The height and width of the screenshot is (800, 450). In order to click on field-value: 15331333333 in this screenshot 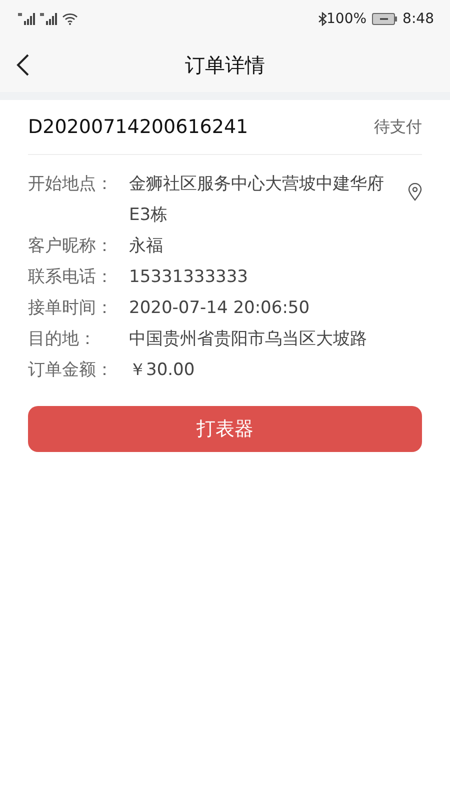, I will do `click(189, 277)`.